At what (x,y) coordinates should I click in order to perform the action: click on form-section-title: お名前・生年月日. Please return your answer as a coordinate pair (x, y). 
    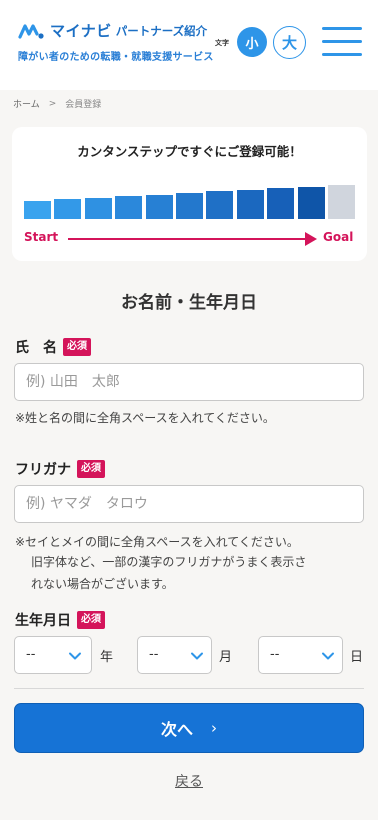
    Looking at the image, I should click on (189, 303).